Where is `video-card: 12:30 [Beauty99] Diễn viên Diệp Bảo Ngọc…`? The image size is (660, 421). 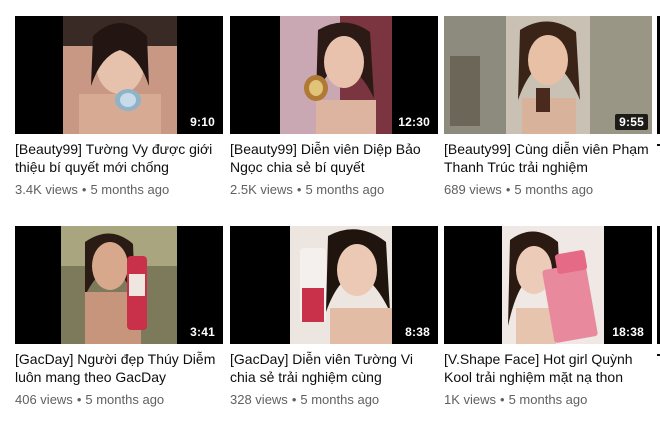 video-card: 12:30 [Beauty99] Diễn viên Diệp Bảo Ngọc… is located at coordinates (336, 107).